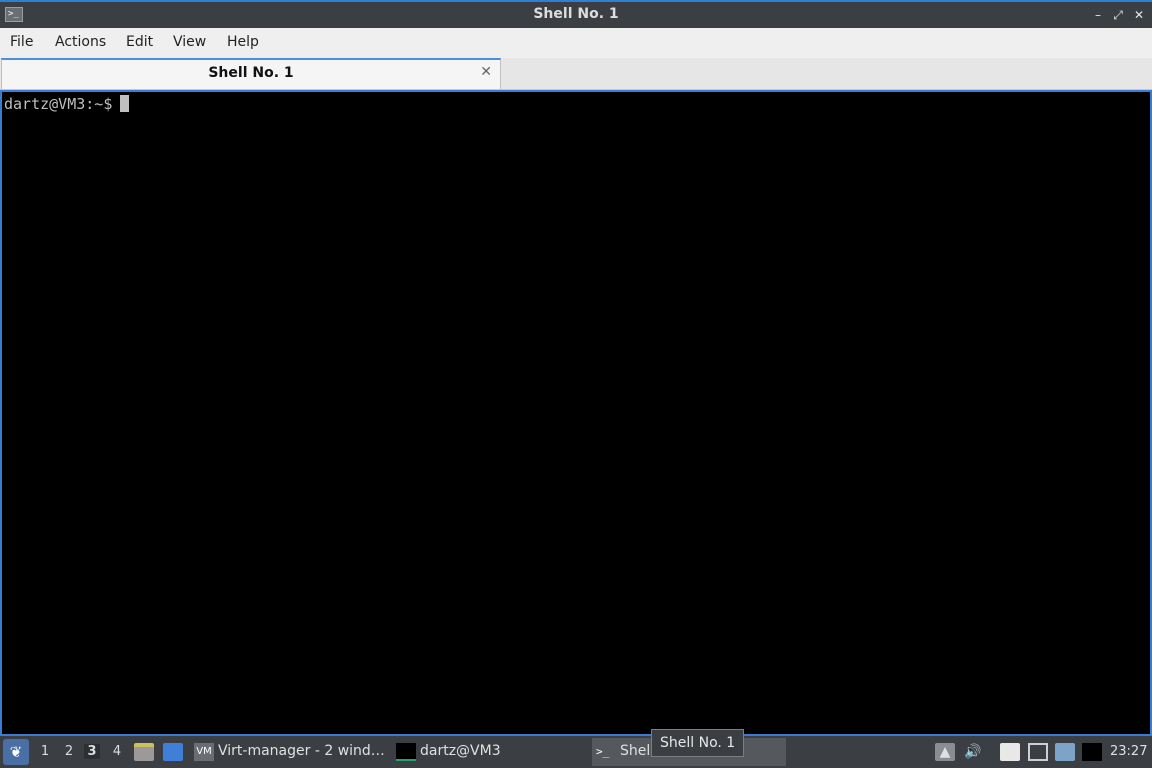 The image size is (1152, 768). I want to click on text-cursor, so click(125, 103).